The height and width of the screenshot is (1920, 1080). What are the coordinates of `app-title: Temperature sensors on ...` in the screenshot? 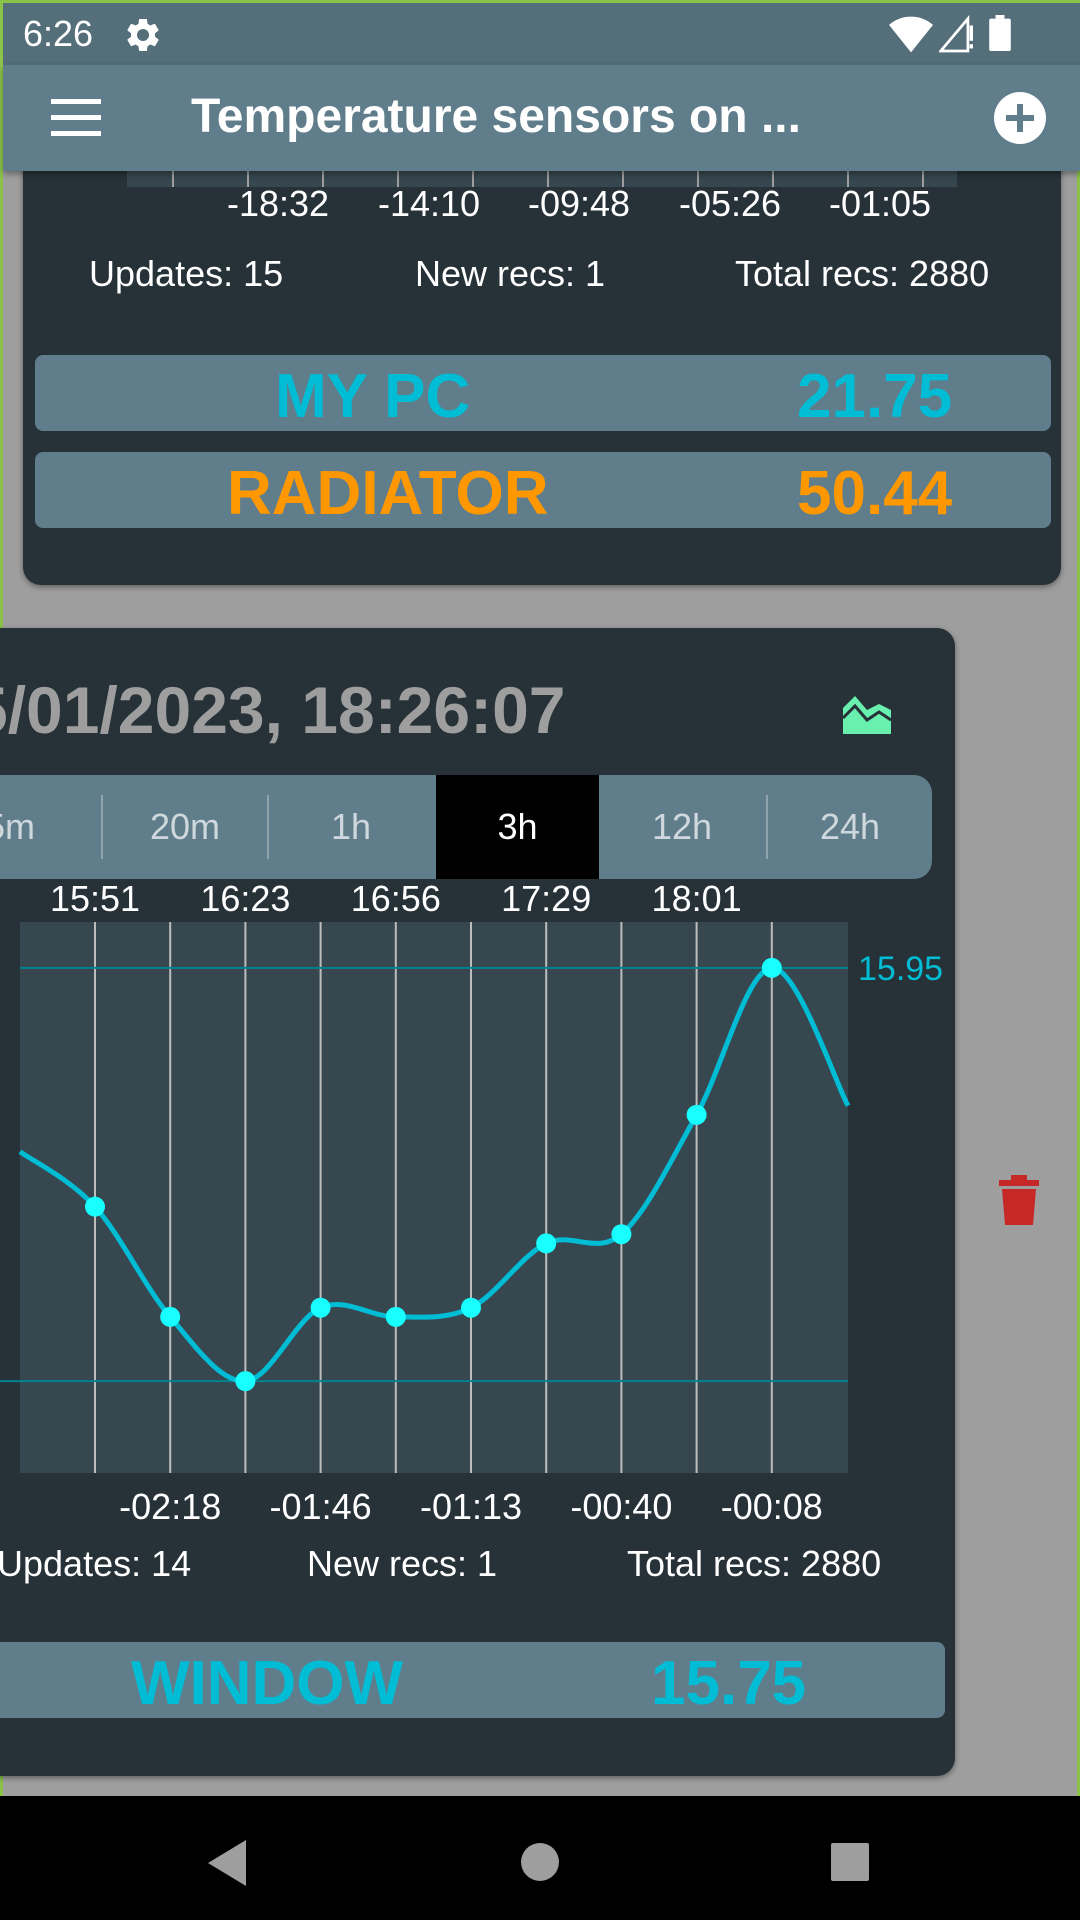 It's located at (496, 116).